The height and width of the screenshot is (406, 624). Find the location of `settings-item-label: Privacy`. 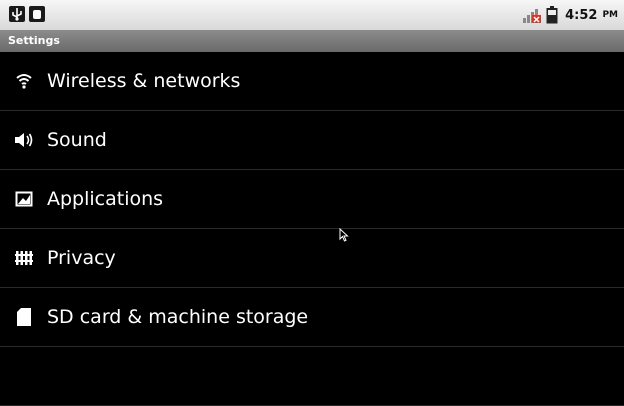

settings-item-label: Privacy is located at coordinates (81, 258).